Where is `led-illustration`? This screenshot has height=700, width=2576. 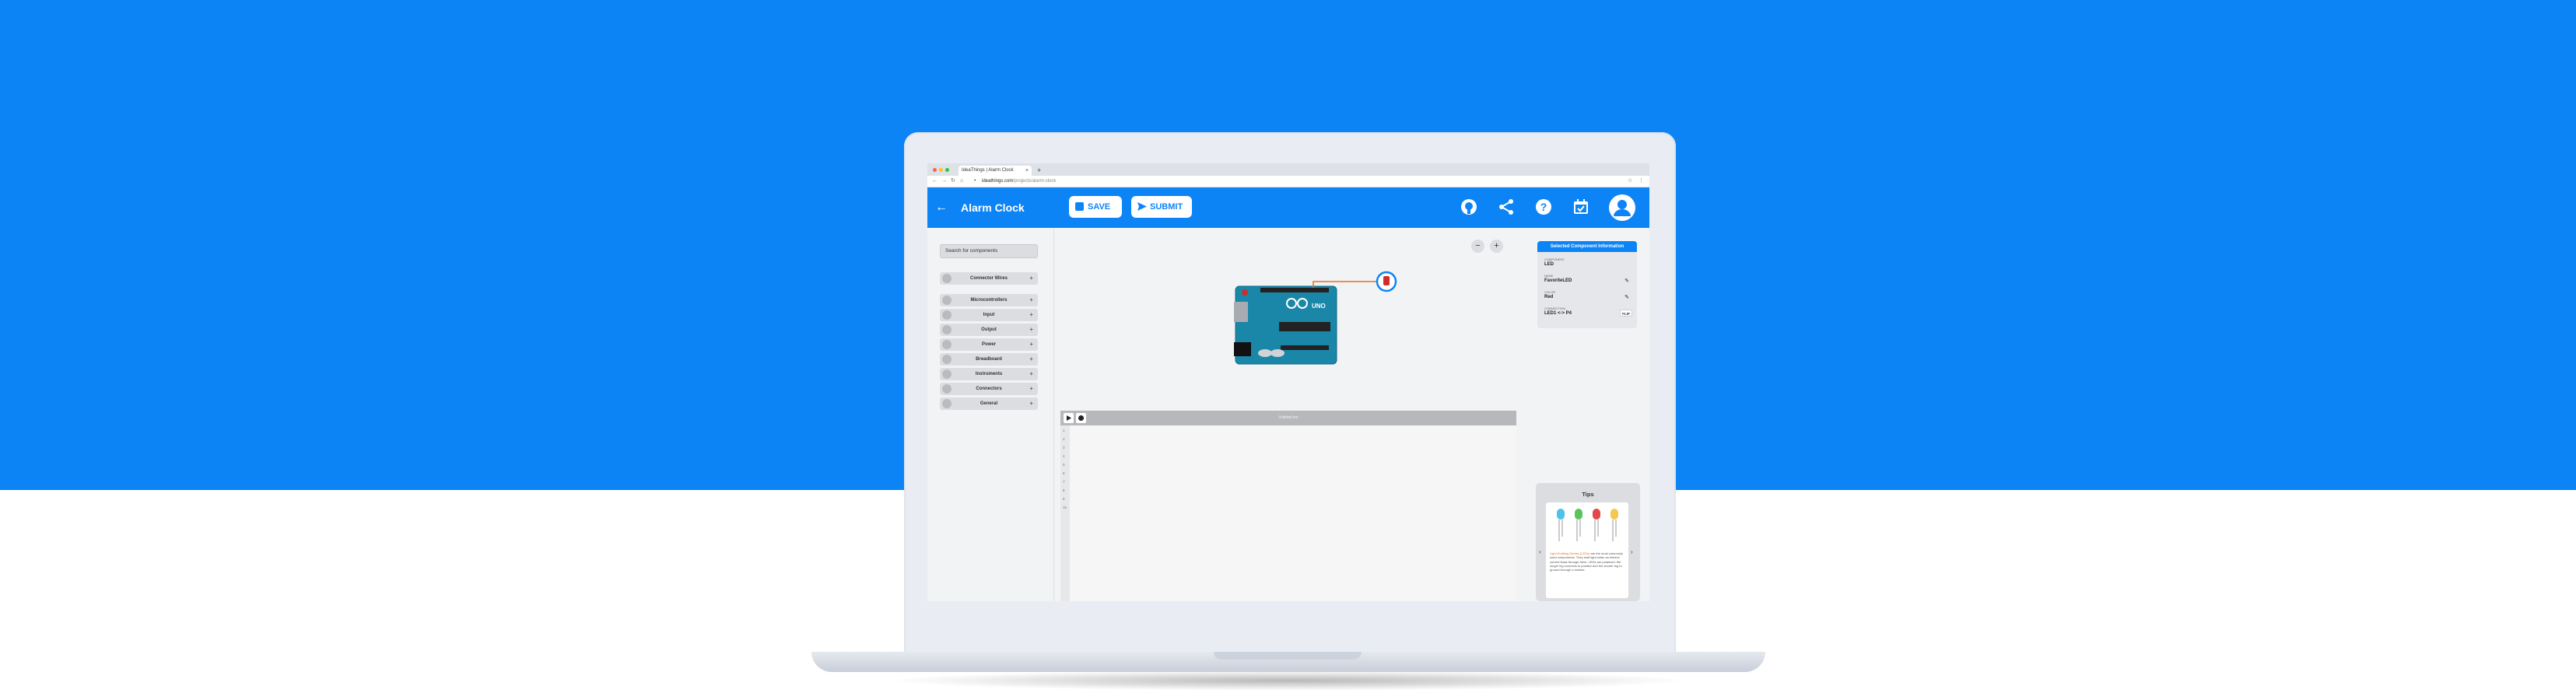 led-illustration is located at coordinates (1587, 525).